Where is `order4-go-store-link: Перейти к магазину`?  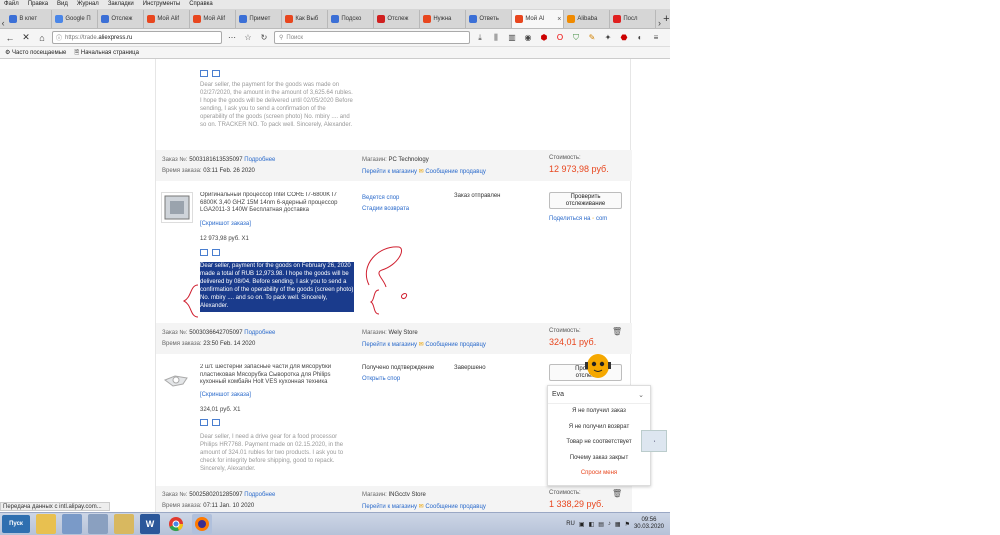
order4-go-store-link: Перейти к магазину is located at coordinates (389, 507).